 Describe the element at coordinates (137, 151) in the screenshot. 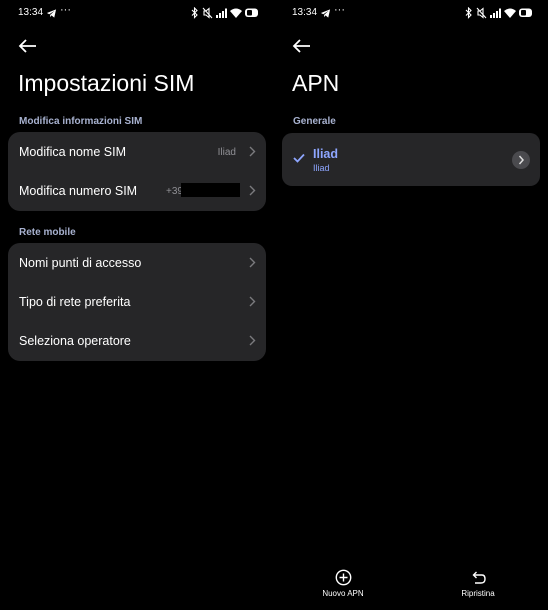

I see `row-edit-sim-name: Modifica nome SIM Iliad` at that location.